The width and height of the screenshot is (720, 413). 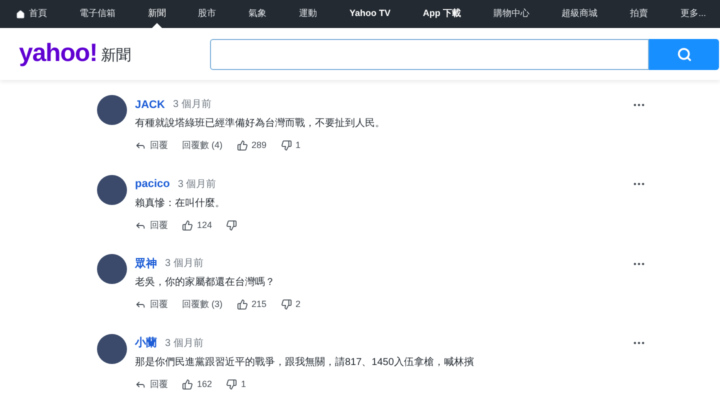 What do you see at coordinates (152, 184) in the screenshot?
I see `comment-author: pacico` at bounding box center [152, 184].